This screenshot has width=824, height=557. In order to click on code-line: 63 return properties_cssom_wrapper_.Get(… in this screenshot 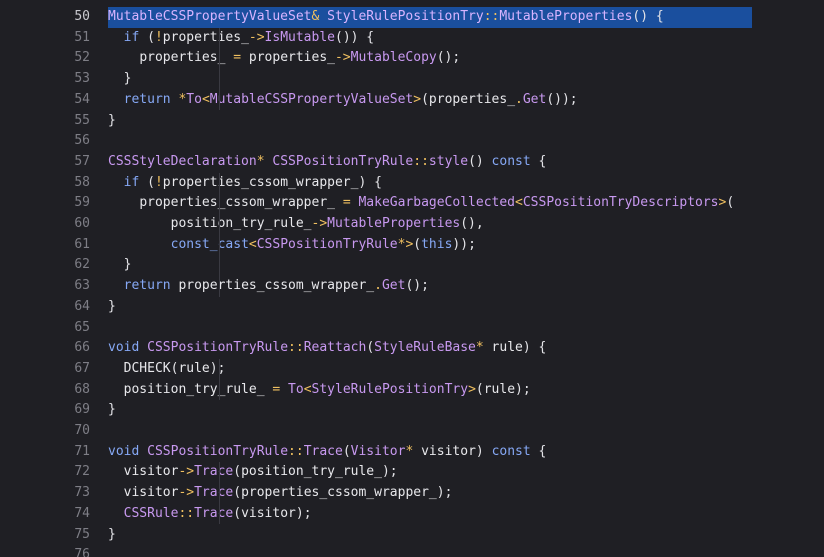, I will do `click(412, 286)`.